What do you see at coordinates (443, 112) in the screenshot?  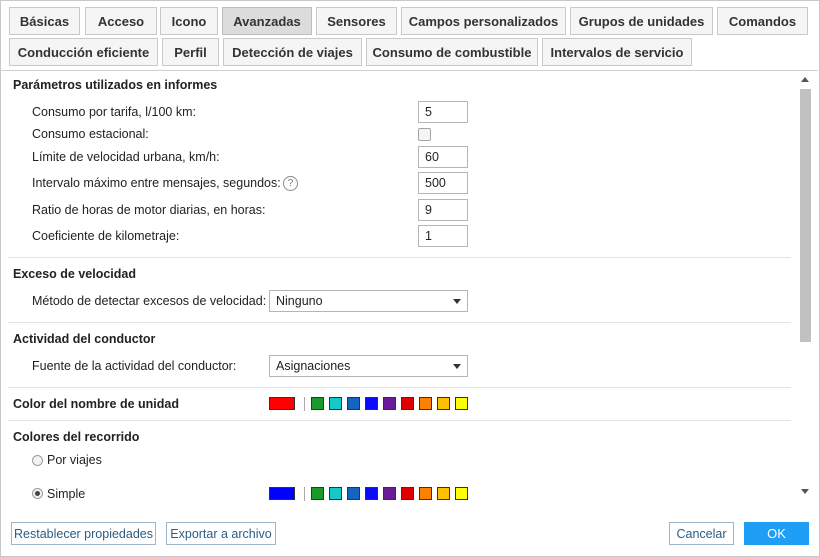 I see `consumption-rate-input: 5` at bounding box center [443, 112].